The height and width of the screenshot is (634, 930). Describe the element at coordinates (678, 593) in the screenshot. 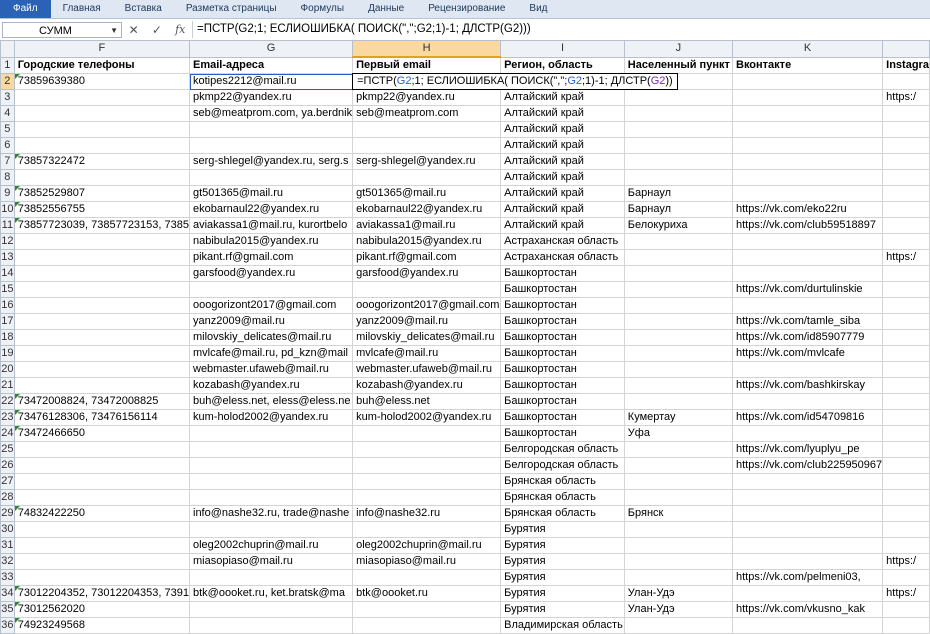

I see `cell: Улан-Удэ` at that location.